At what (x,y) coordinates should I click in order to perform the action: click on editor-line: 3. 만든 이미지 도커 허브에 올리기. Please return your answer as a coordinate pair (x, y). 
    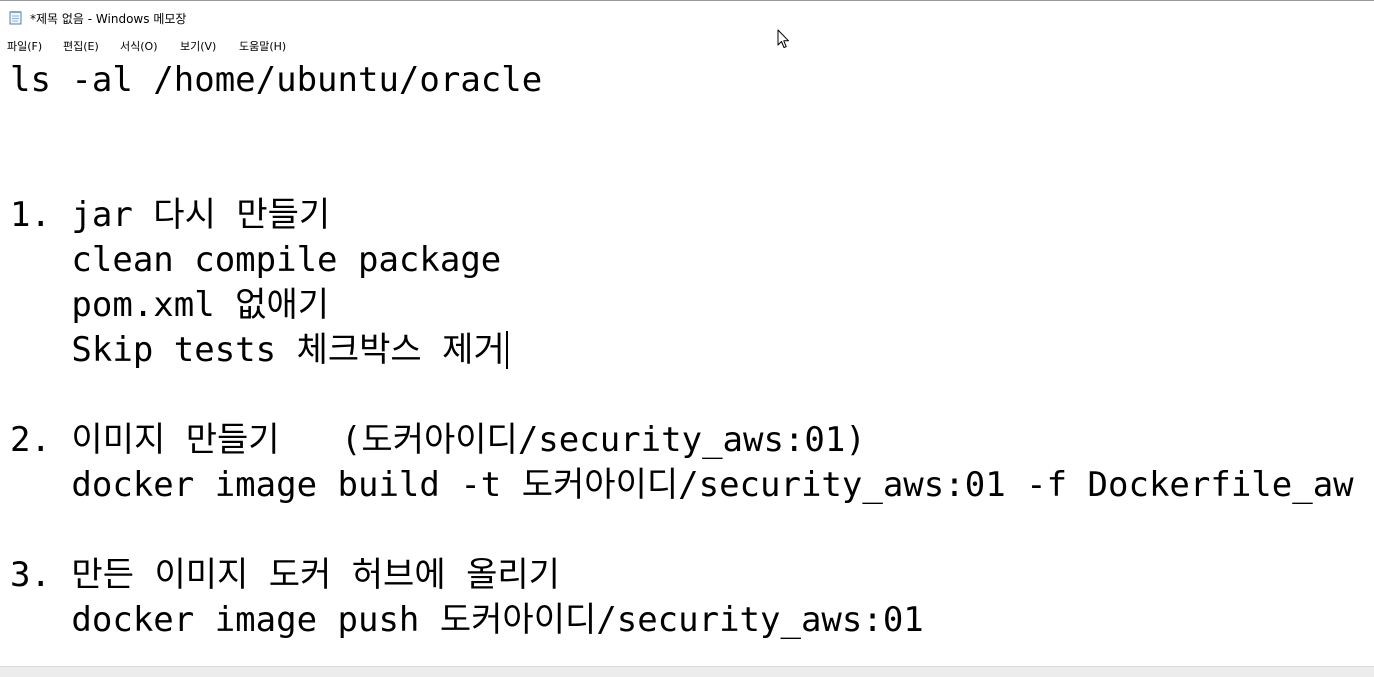
    Looking at the image, I should click on (285, 575).